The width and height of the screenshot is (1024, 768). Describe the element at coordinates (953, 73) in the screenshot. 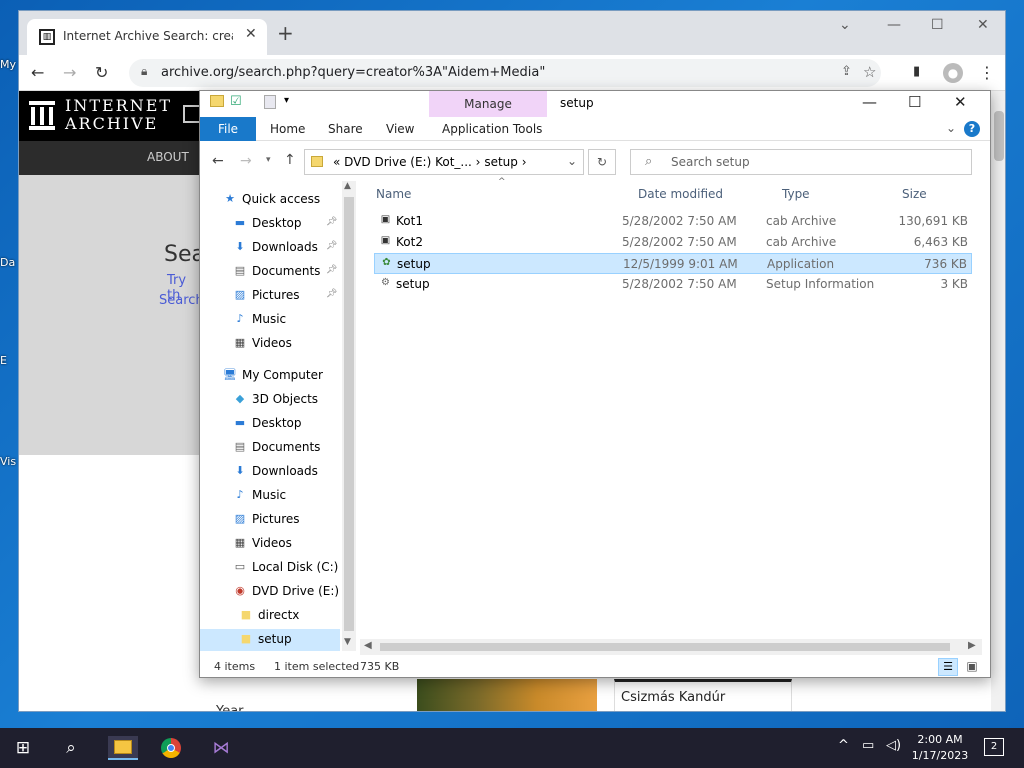

I see `profile-avatar-icon: ●` at that location.